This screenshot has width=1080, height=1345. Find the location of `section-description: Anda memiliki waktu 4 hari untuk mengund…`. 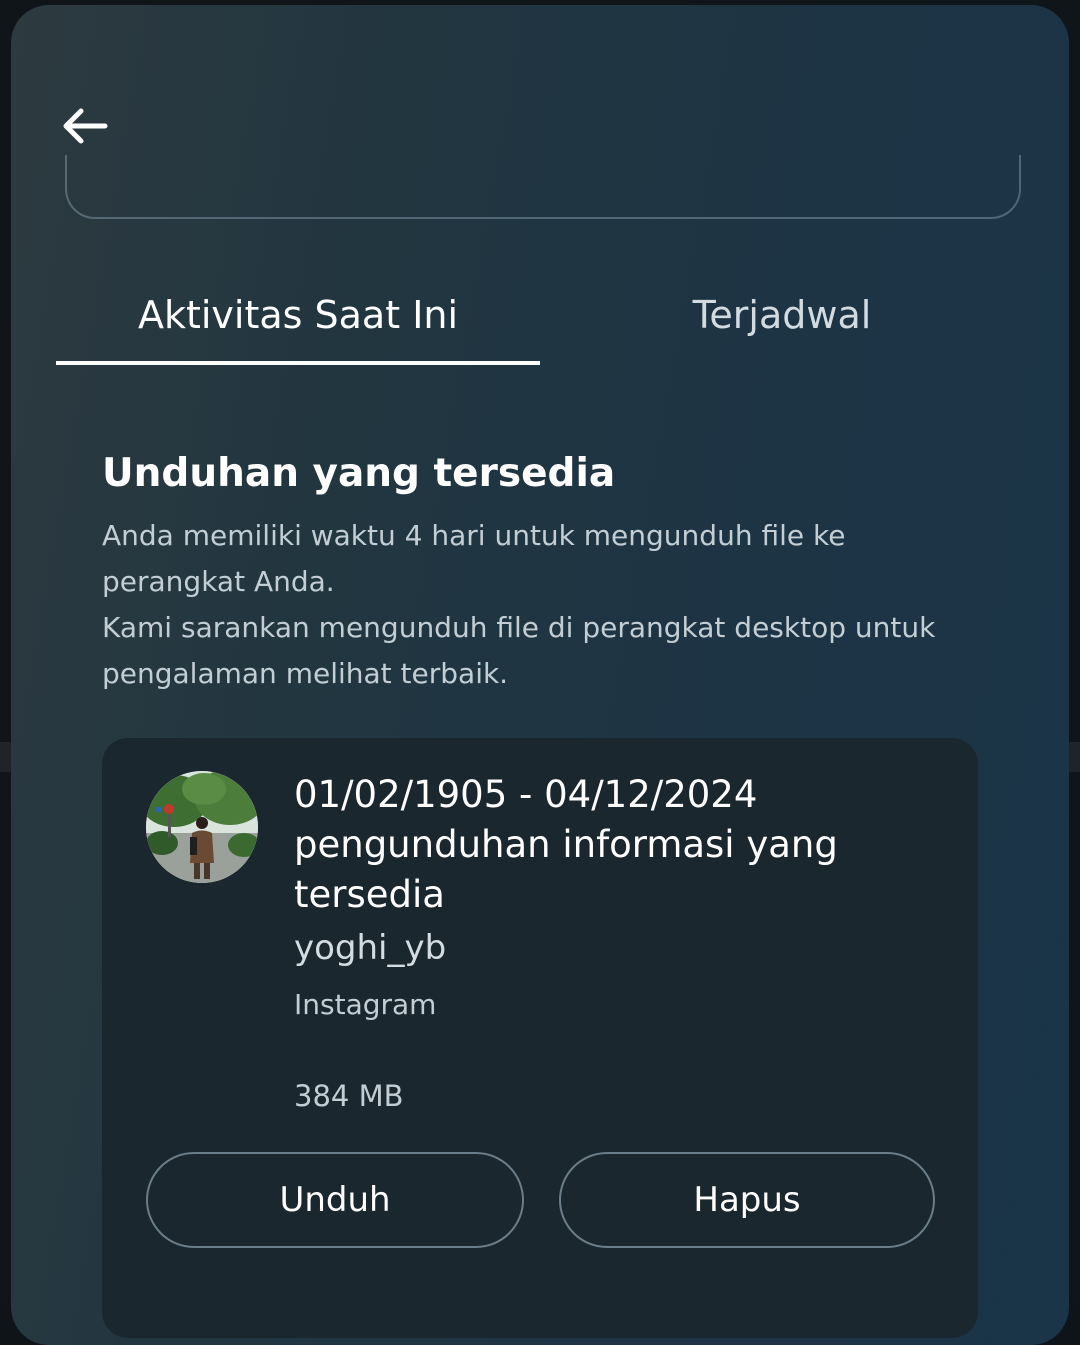

section-description: Anda memiliki waktu 4 hari untuk mengund… is located at coordinates (537, 605).